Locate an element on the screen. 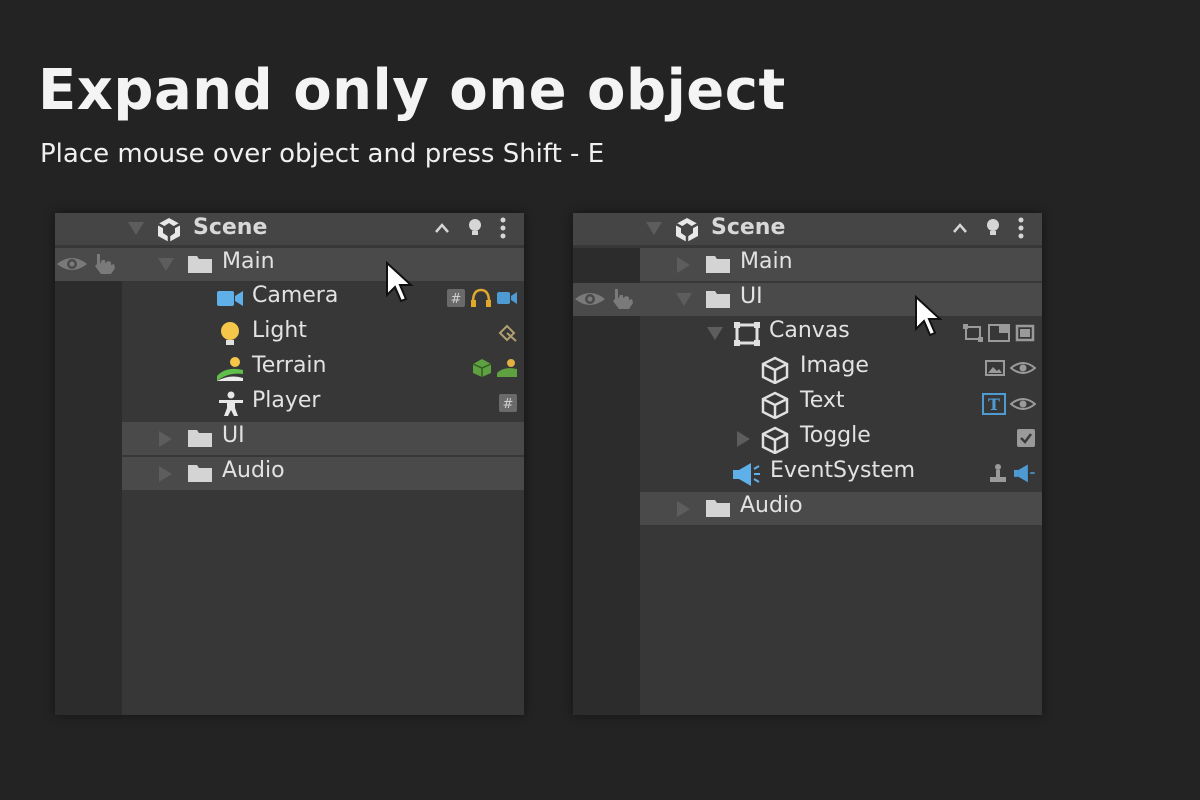 The width and height of the screenshot is (1200, 800). row-label: EventSystem is located at coordinates (843, 470).